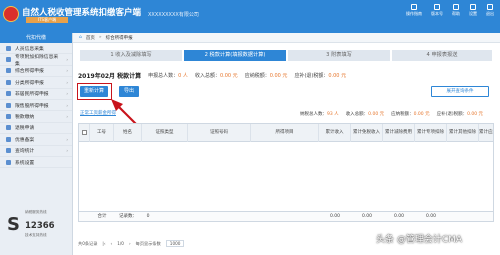  Describe the element at coordinates (402, 114) in the screenshot. I see `stats-payable-label: 应纳税额：` at that location.